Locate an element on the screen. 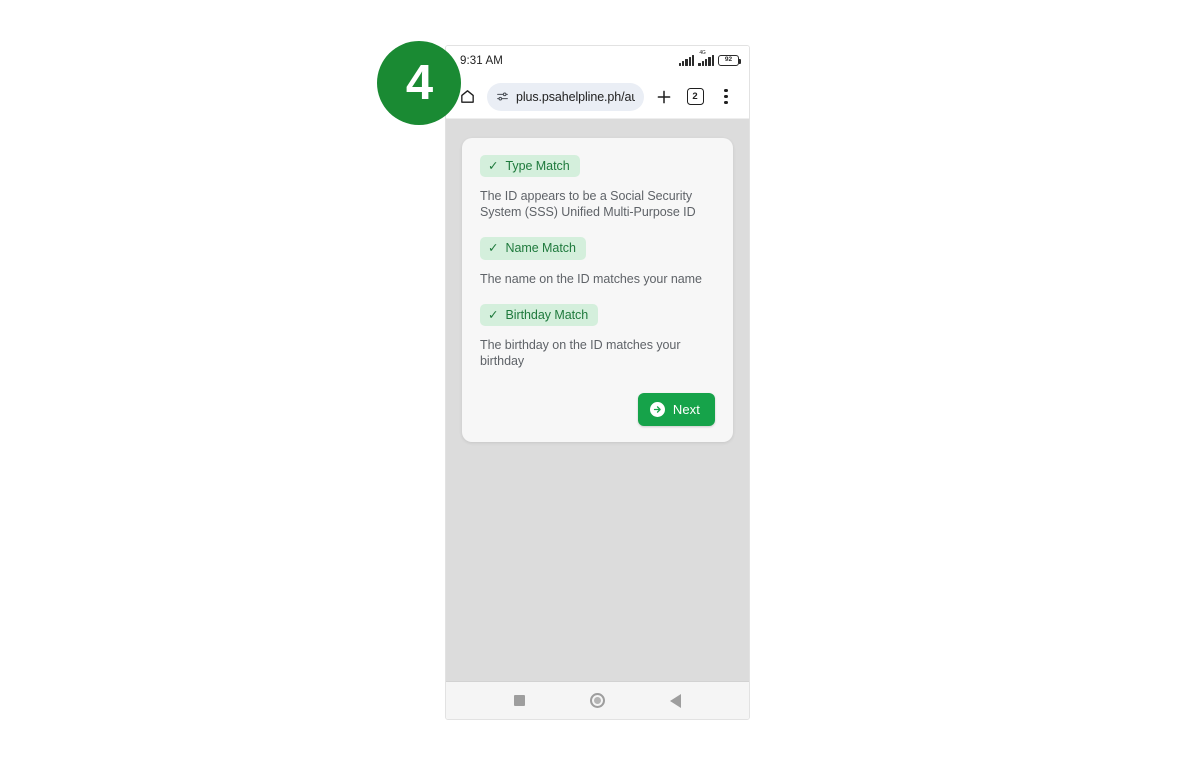 The image size is (1200, 774). status-badge-type-match: ✓ Type Match is located at coordinates (530, 166).